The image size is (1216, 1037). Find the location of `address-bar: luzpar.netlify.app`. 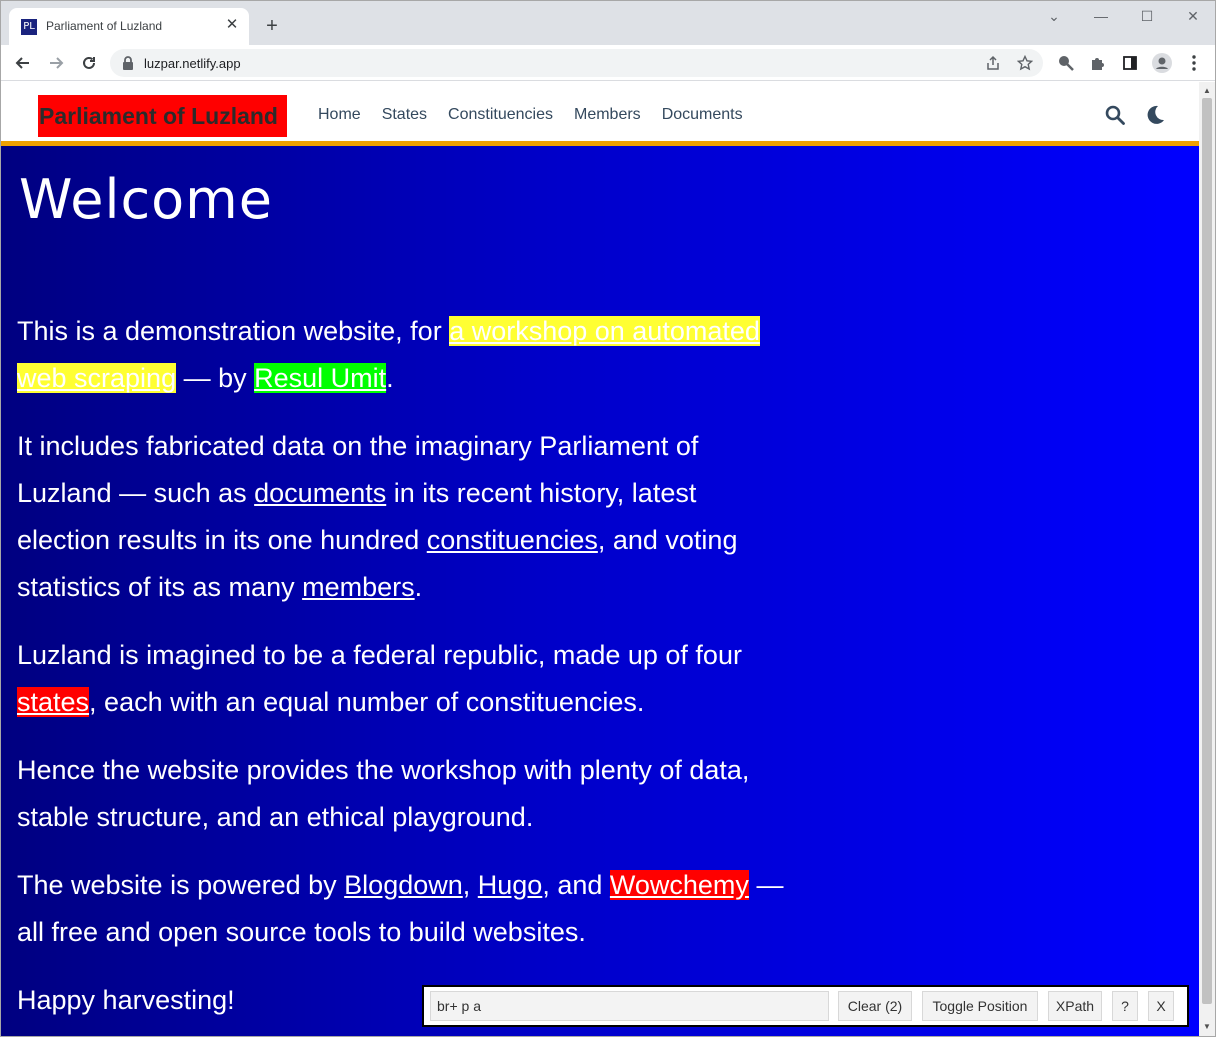

address-bar: luzpar.netlify.app is located at coordinates (576, 63).